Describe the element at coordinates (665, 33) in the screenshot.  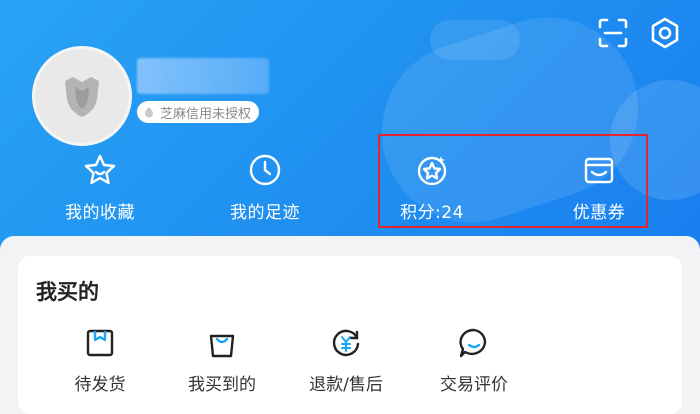
I see `settings-icon` at that location.